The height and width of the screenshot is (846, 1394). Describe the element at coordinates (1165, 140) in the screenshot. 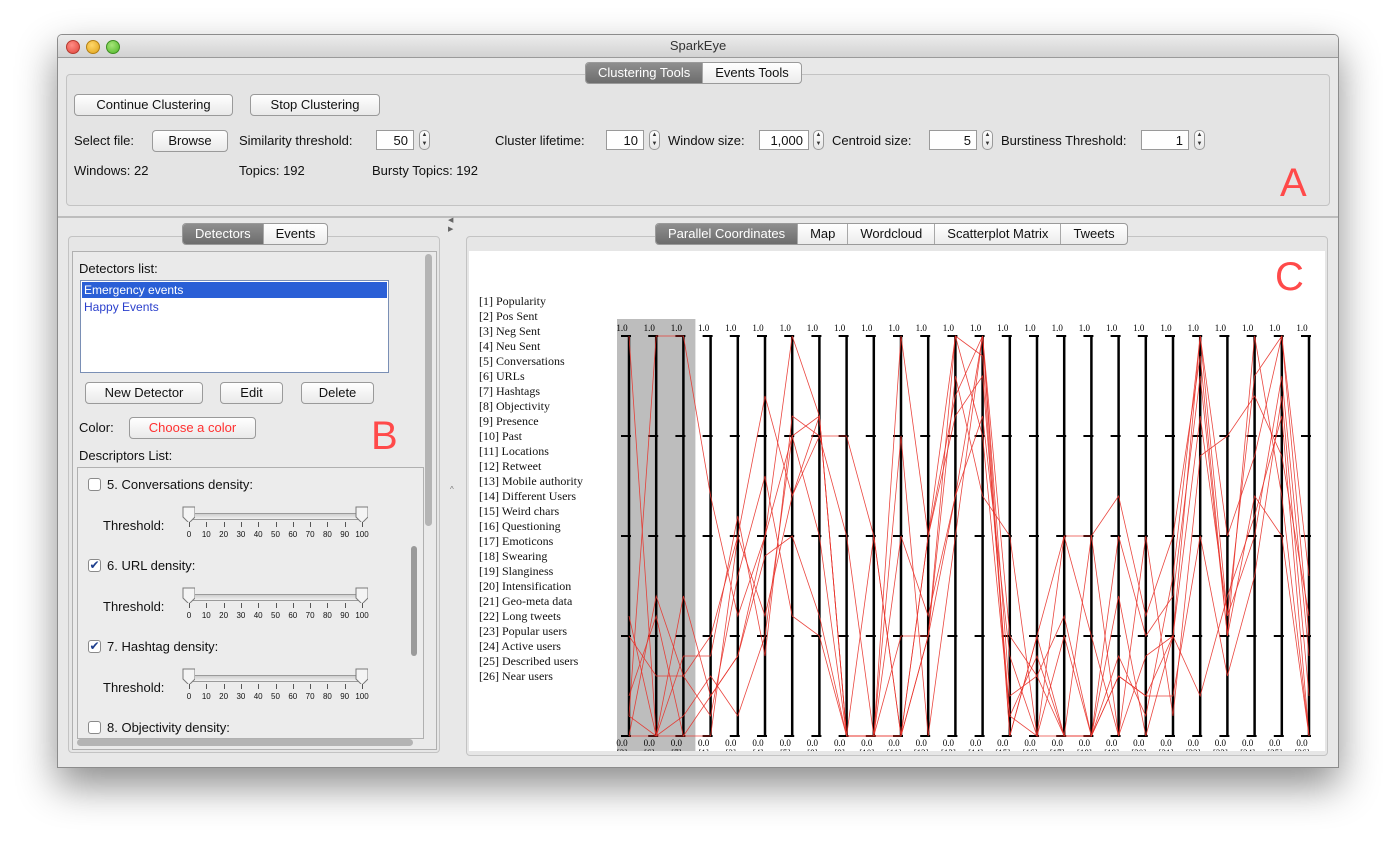

I see `burstiness-threshold-field: 1` at that location.